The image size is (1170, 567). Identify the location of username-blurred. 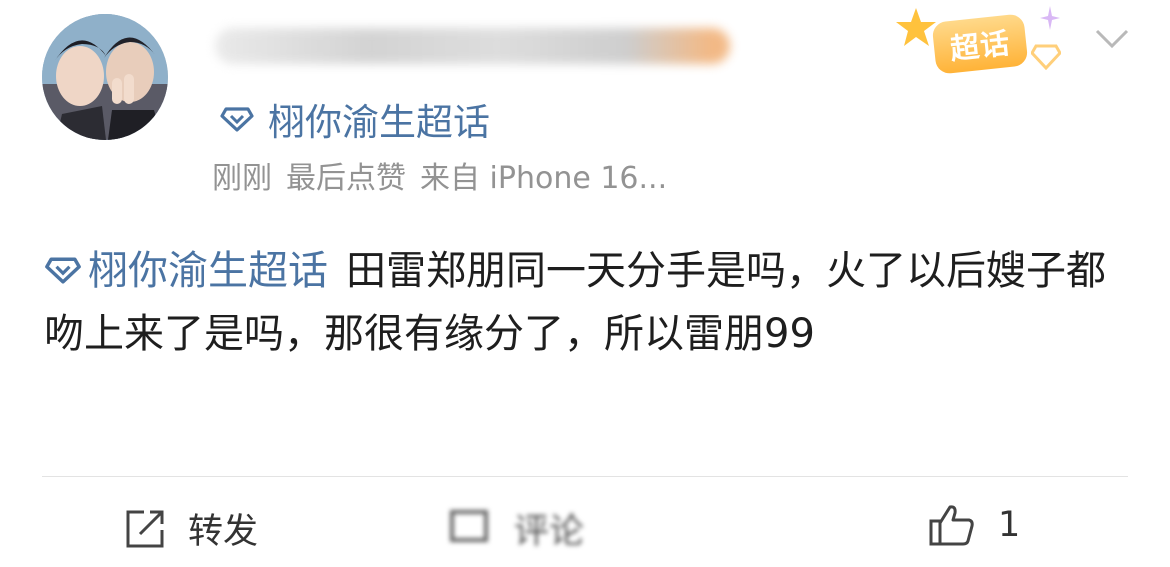
(472, 46).